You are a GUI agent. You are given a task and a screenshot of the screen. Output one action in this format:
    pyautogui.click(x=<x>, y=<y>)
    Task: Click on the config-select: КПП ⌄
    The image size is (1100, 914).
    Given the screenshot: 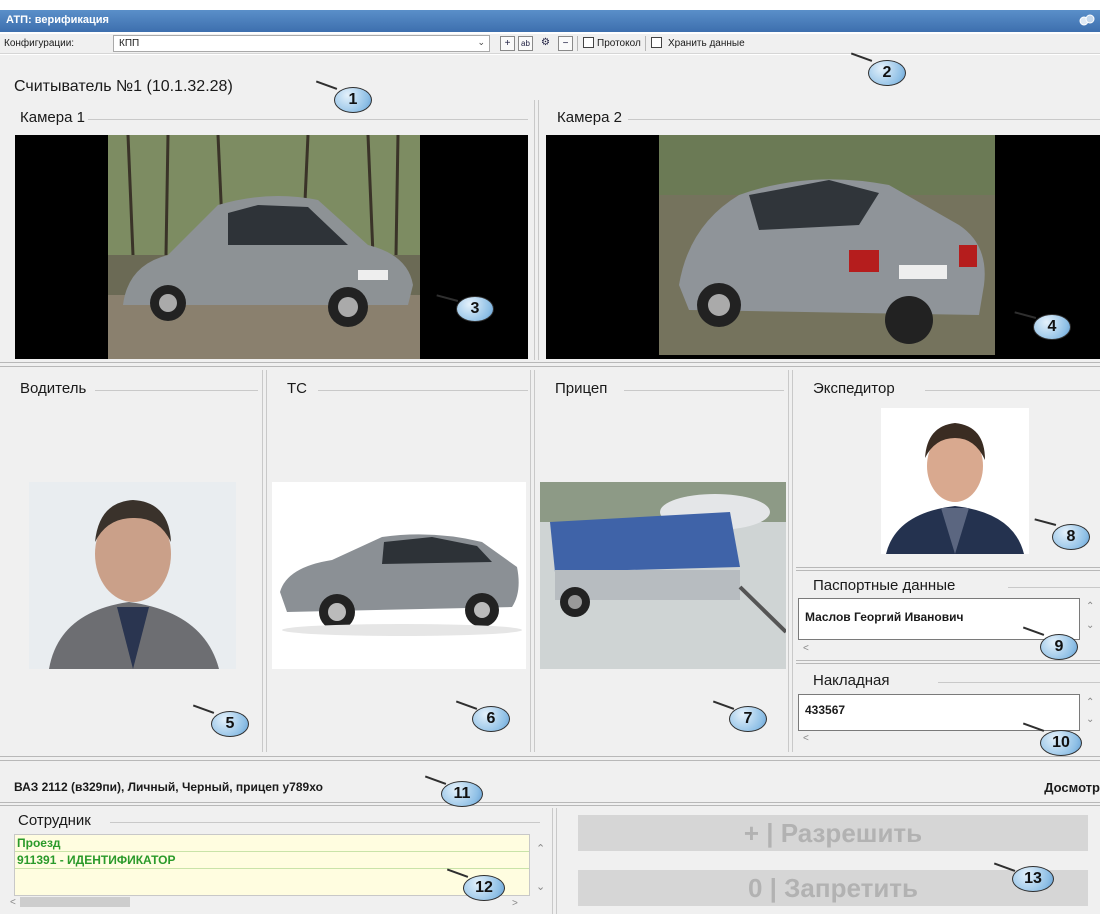 What is the action you would take?
    pyautogui.click(x=301, y=43)
    